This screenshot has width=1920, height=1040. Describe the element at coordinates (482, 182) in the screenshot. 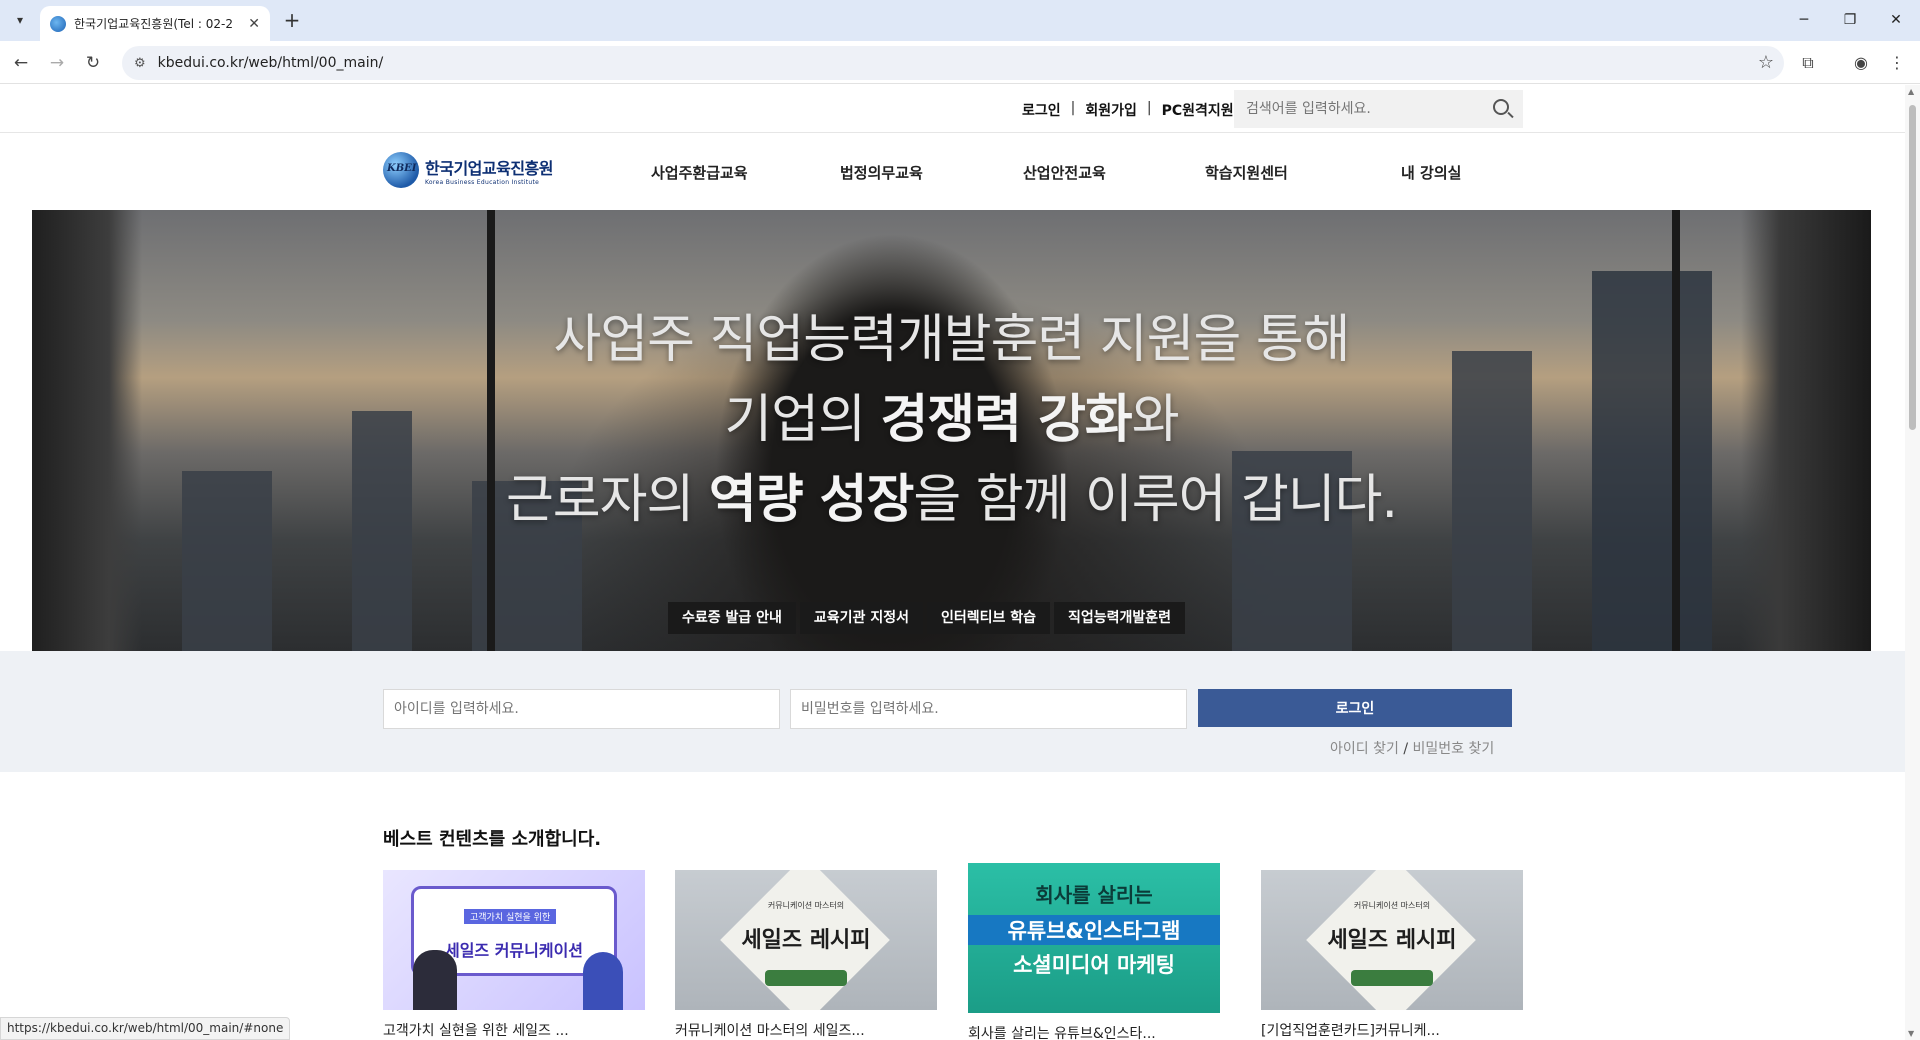

I see `logo-english-name: Korea Business Education Institute` at that location.